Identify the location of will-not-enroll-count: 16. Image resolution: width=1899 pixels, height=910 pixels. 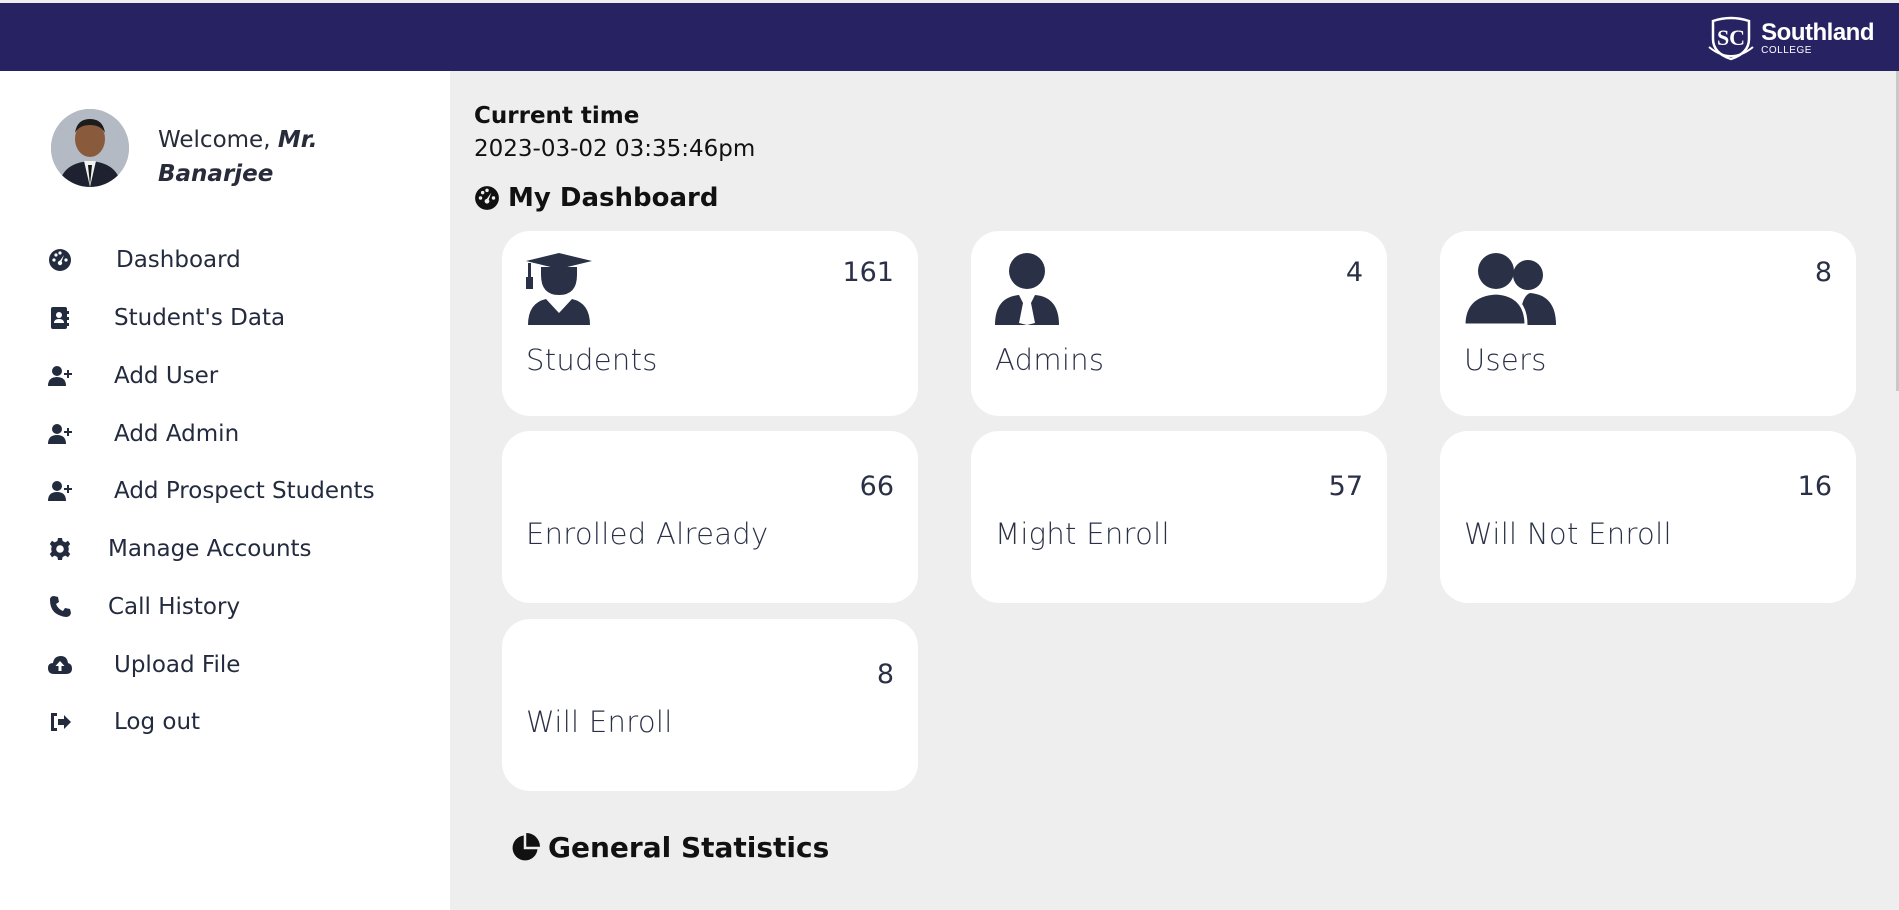
(1814, 486).